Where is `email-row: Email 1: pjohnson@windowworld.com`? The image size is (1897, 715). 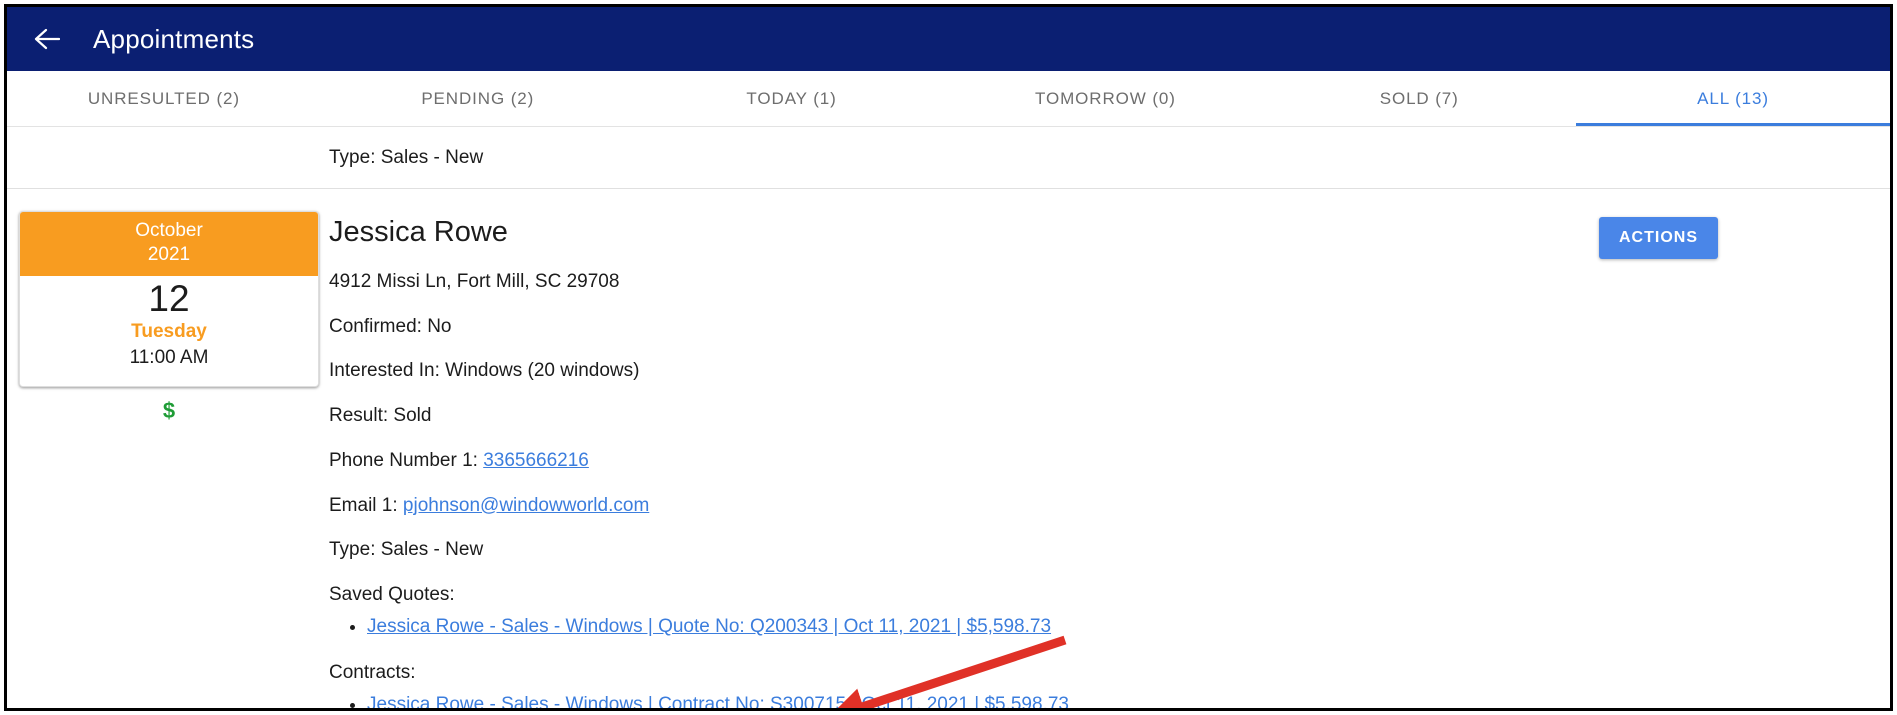 email-row: Email 1: pjohnson@windowworld.com is located at coordinates (952, 506).